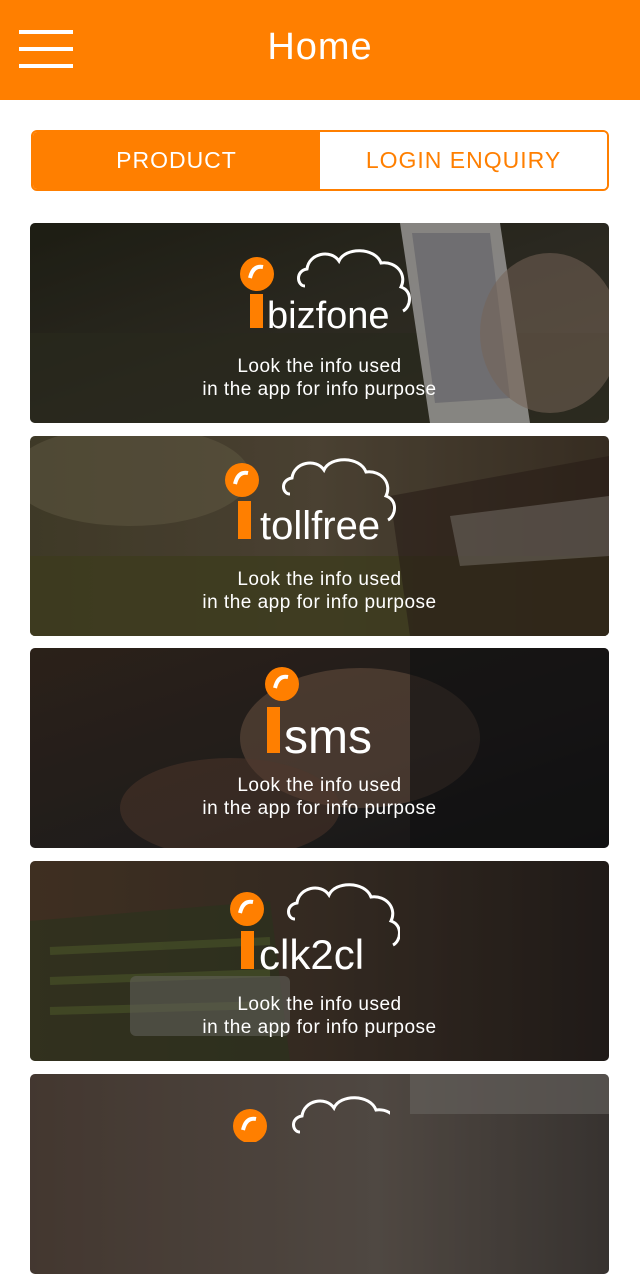 The height and width of the screenshot is (1274, 640). Describe the element at coordinates (176, 160) in the screenshot. I see `tab-product: PRODUCT` at that location.